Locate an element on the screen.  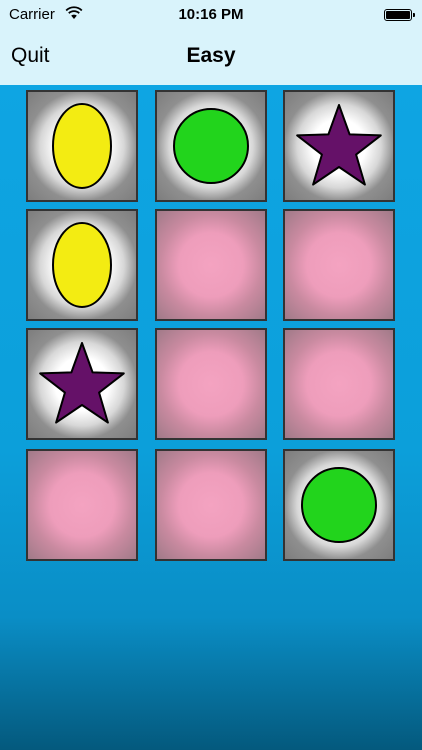
page-title: Easy is located at coordinates (211, 55).